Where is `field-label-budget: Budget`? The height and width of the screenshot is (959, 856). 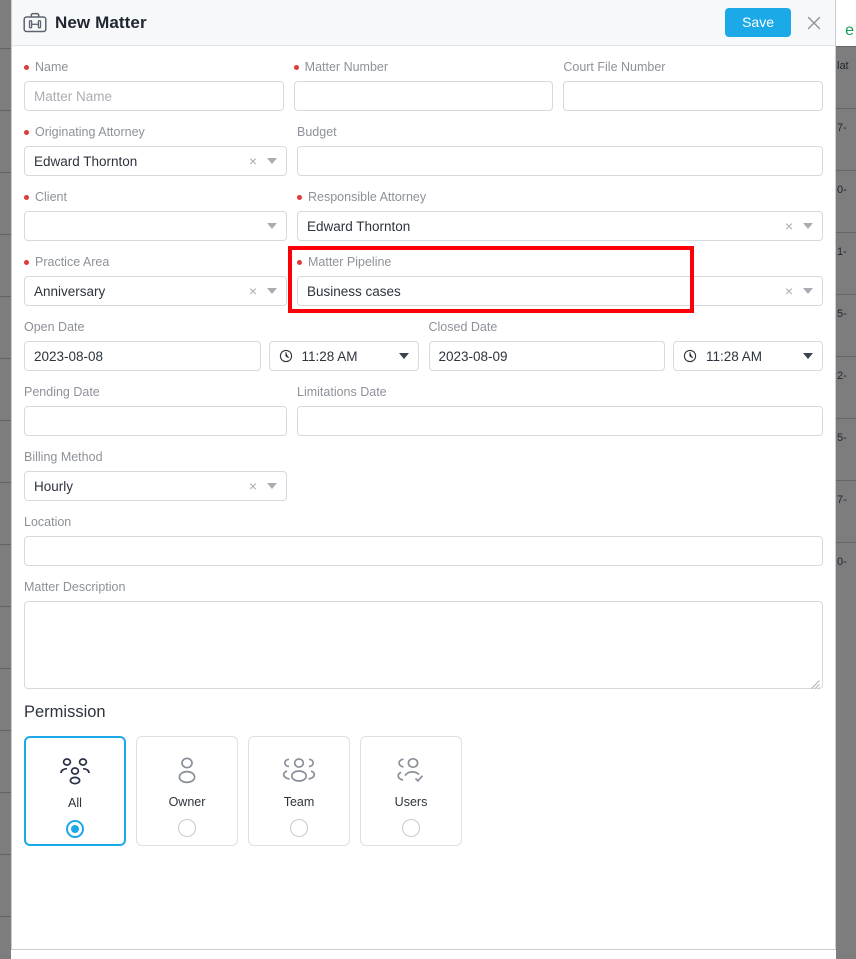 field-label-budget: Budget is located at coordinates (560, 132).